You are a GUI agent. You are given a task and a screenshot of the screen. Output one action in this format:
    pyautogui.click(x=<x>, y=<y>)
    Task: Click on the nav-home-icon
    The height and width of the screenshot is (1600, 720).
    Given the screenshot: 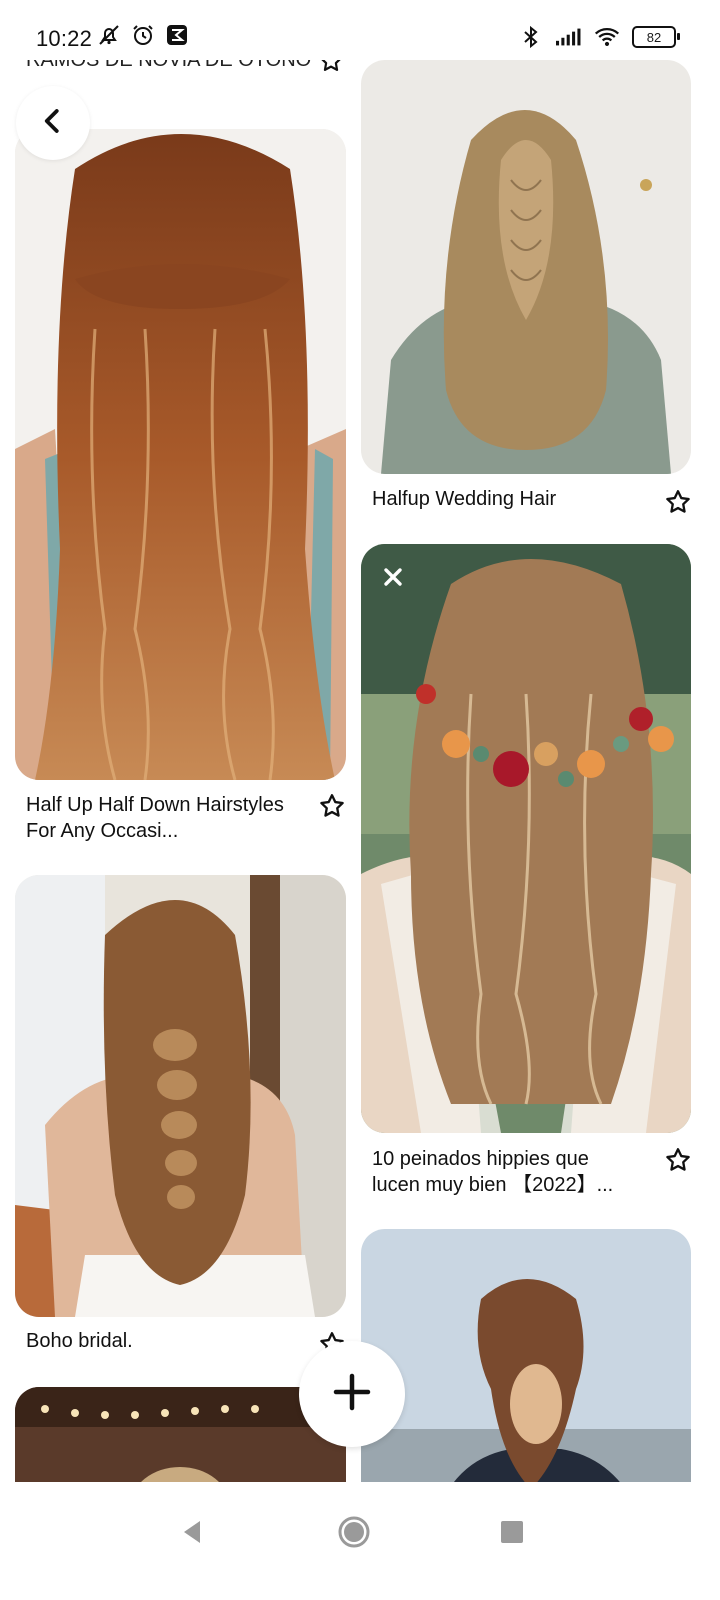 What is the action you would take?
    pyautogui.click(x=354, y=1532)
    